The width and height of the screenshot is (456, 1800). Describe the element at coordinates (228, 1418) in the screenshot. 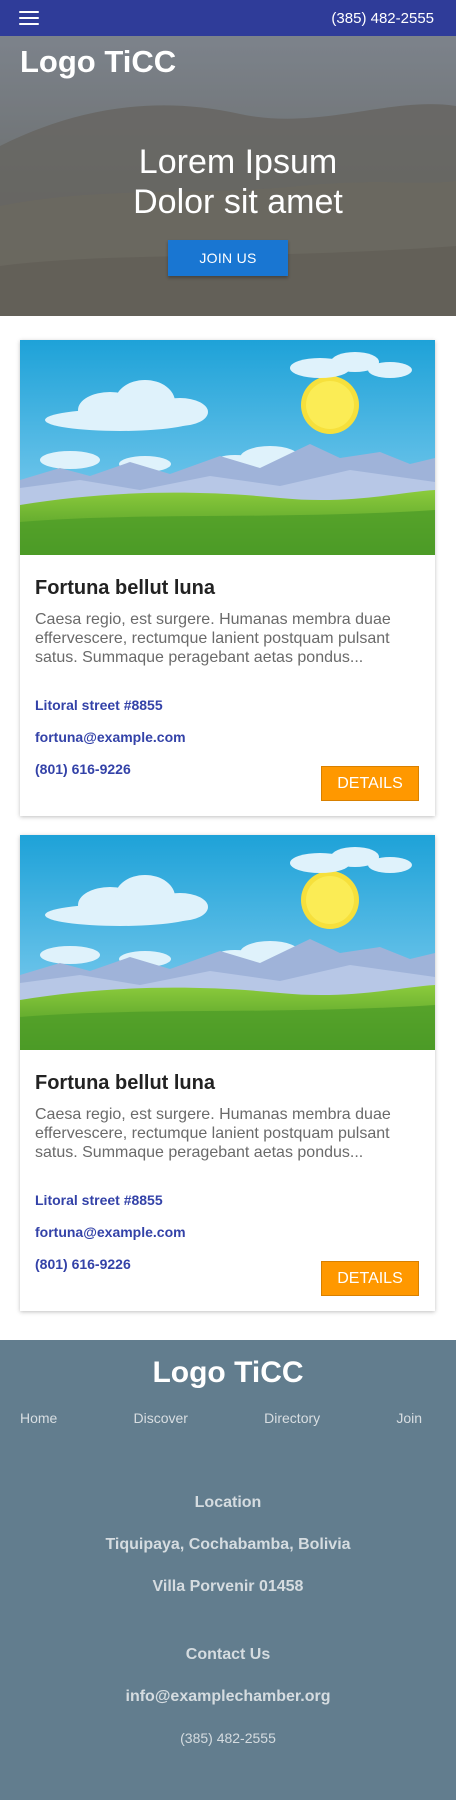

I see `footer-nav: Home Discover Directory Join` at that location.